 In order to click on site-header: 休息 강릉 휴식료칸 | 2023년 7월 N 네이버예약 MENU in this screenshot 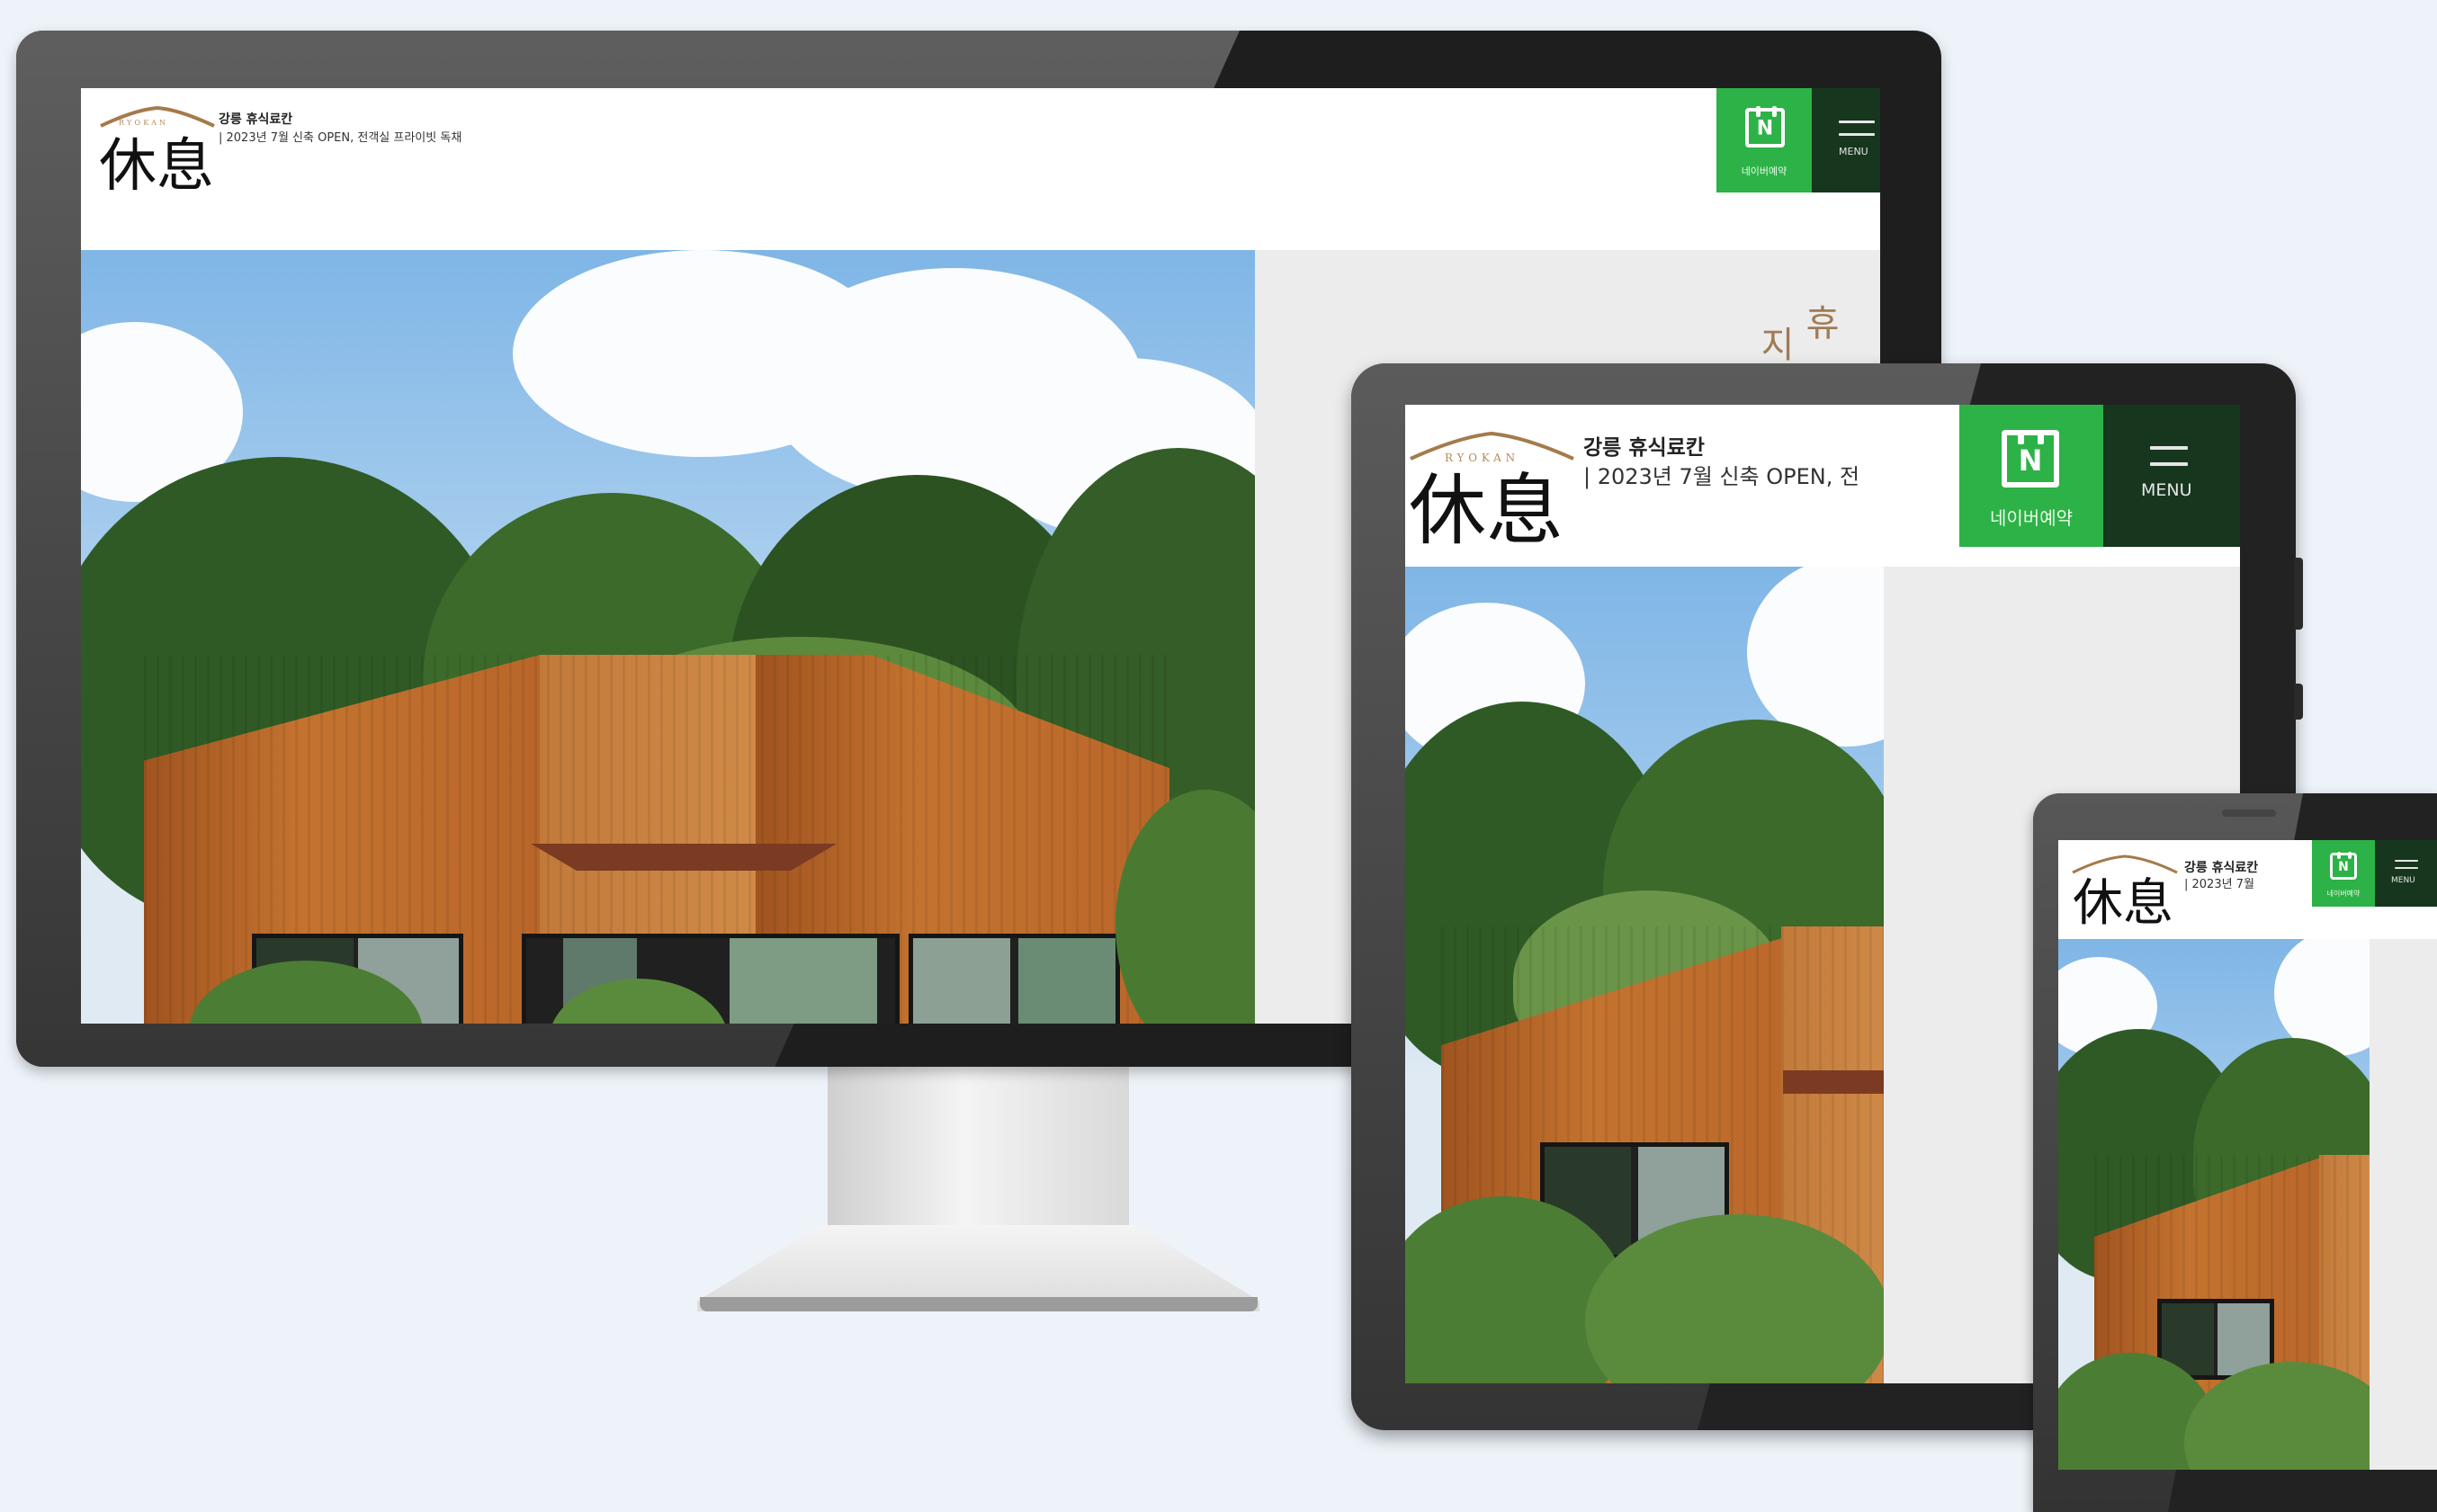, I will do `click(2247, 889)`.